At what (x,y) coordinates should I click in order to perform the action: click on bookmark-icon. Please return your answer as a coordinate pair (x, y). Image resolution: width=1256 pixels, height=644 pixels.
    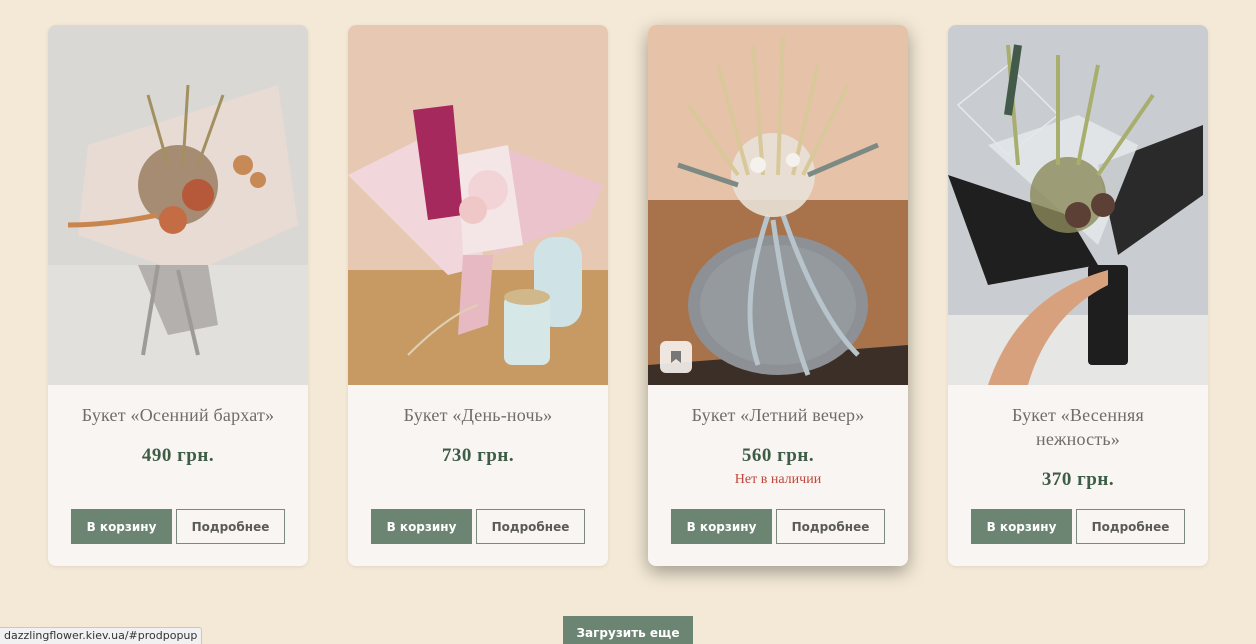
    Looking at the image, I should click on (676, 357).